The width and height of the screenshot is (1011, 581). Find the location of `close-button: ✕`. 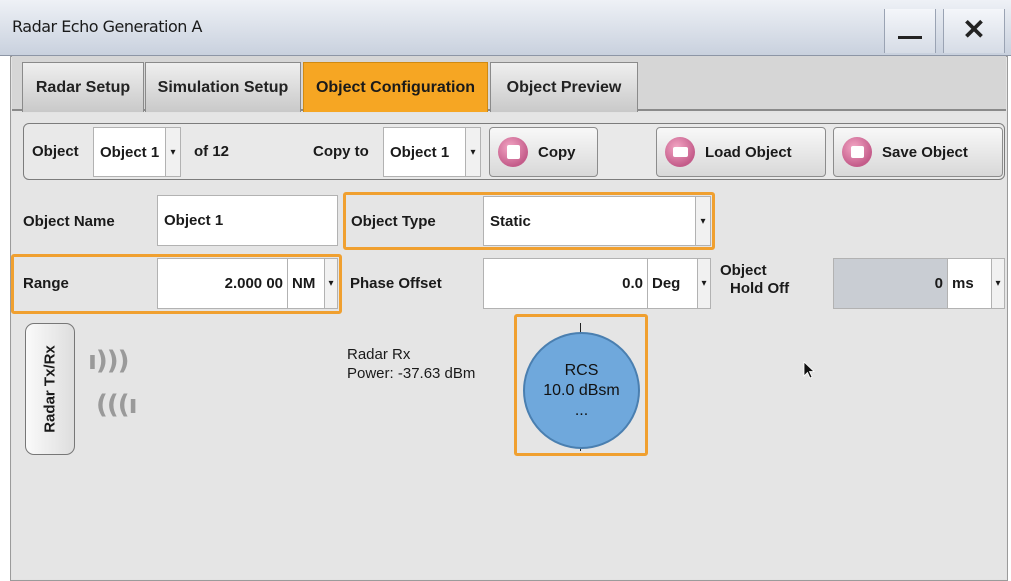

close-button: ✕ is located at coordinates (974, 31).